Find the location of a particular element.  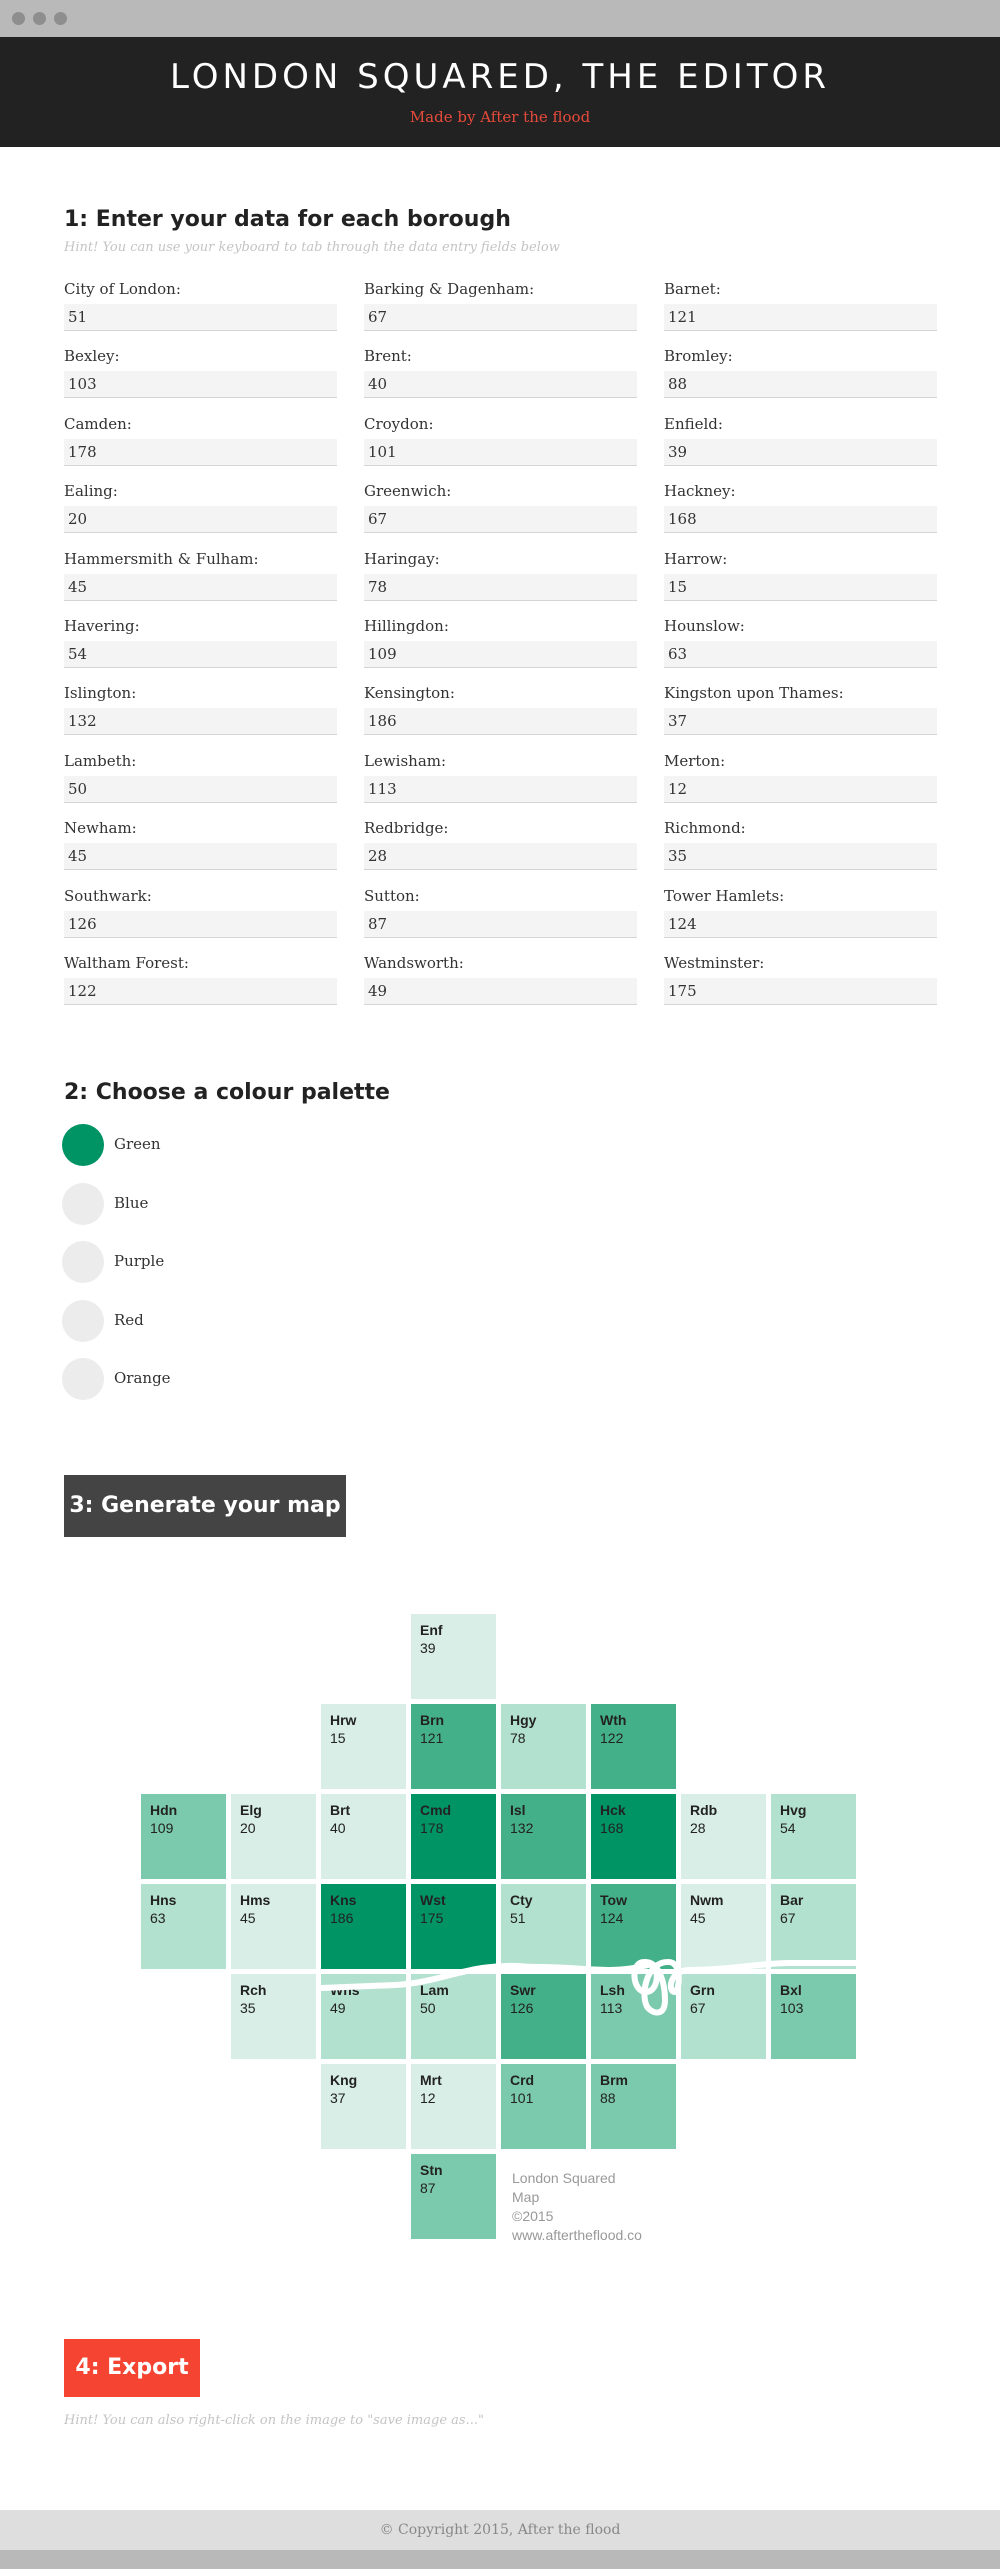

site-footer: © Copyright 2015, After the flood is located at coordinates (500, 2530).